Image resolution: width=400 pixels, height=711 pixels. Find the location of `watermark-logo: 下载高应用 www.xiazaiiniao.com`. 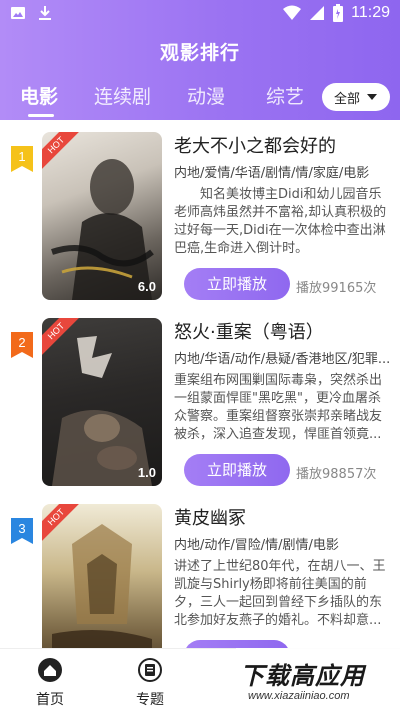

watermark-logo: 下载高应用 www.xiazaiiniao.com is located at coordinates (318, 679).